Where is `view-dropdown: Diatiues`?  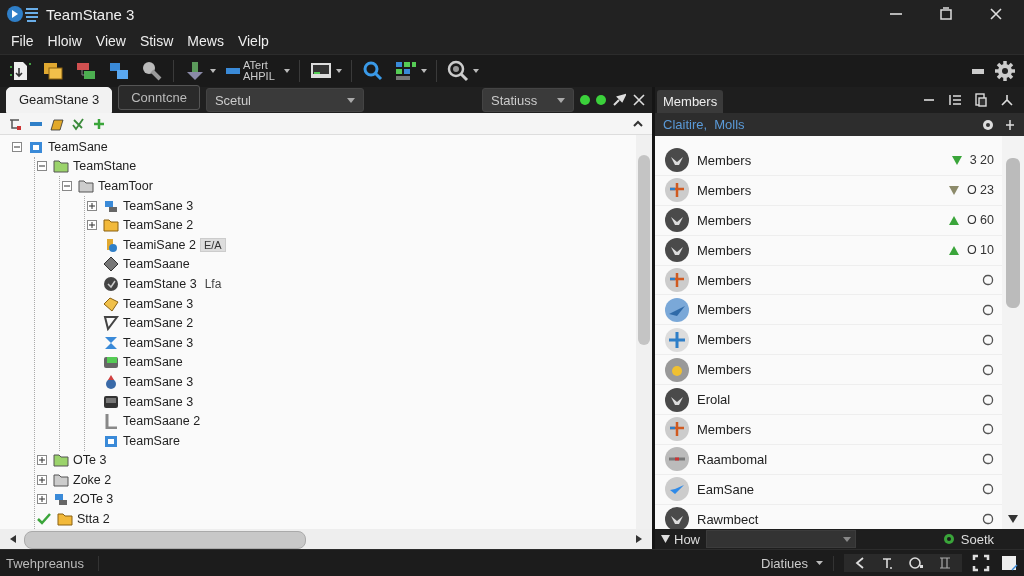
view-dropdown: Diatiues is located at coordinates (797, 563).